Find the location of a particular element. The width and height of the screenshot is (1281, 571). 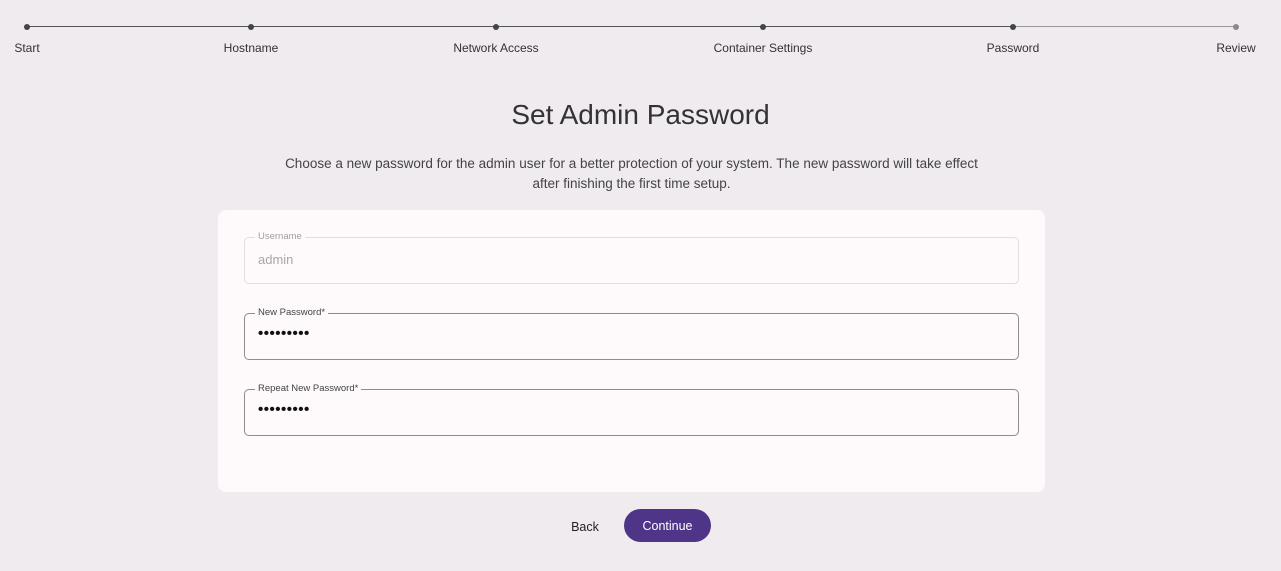

page-title: Set Admin Password is located at coordinates (640, 114).